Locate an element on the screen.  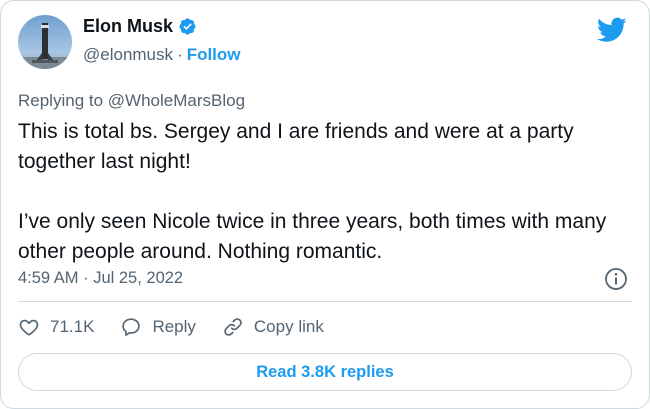
copy-link-label: Copy link is located at coordinates (288, 326).